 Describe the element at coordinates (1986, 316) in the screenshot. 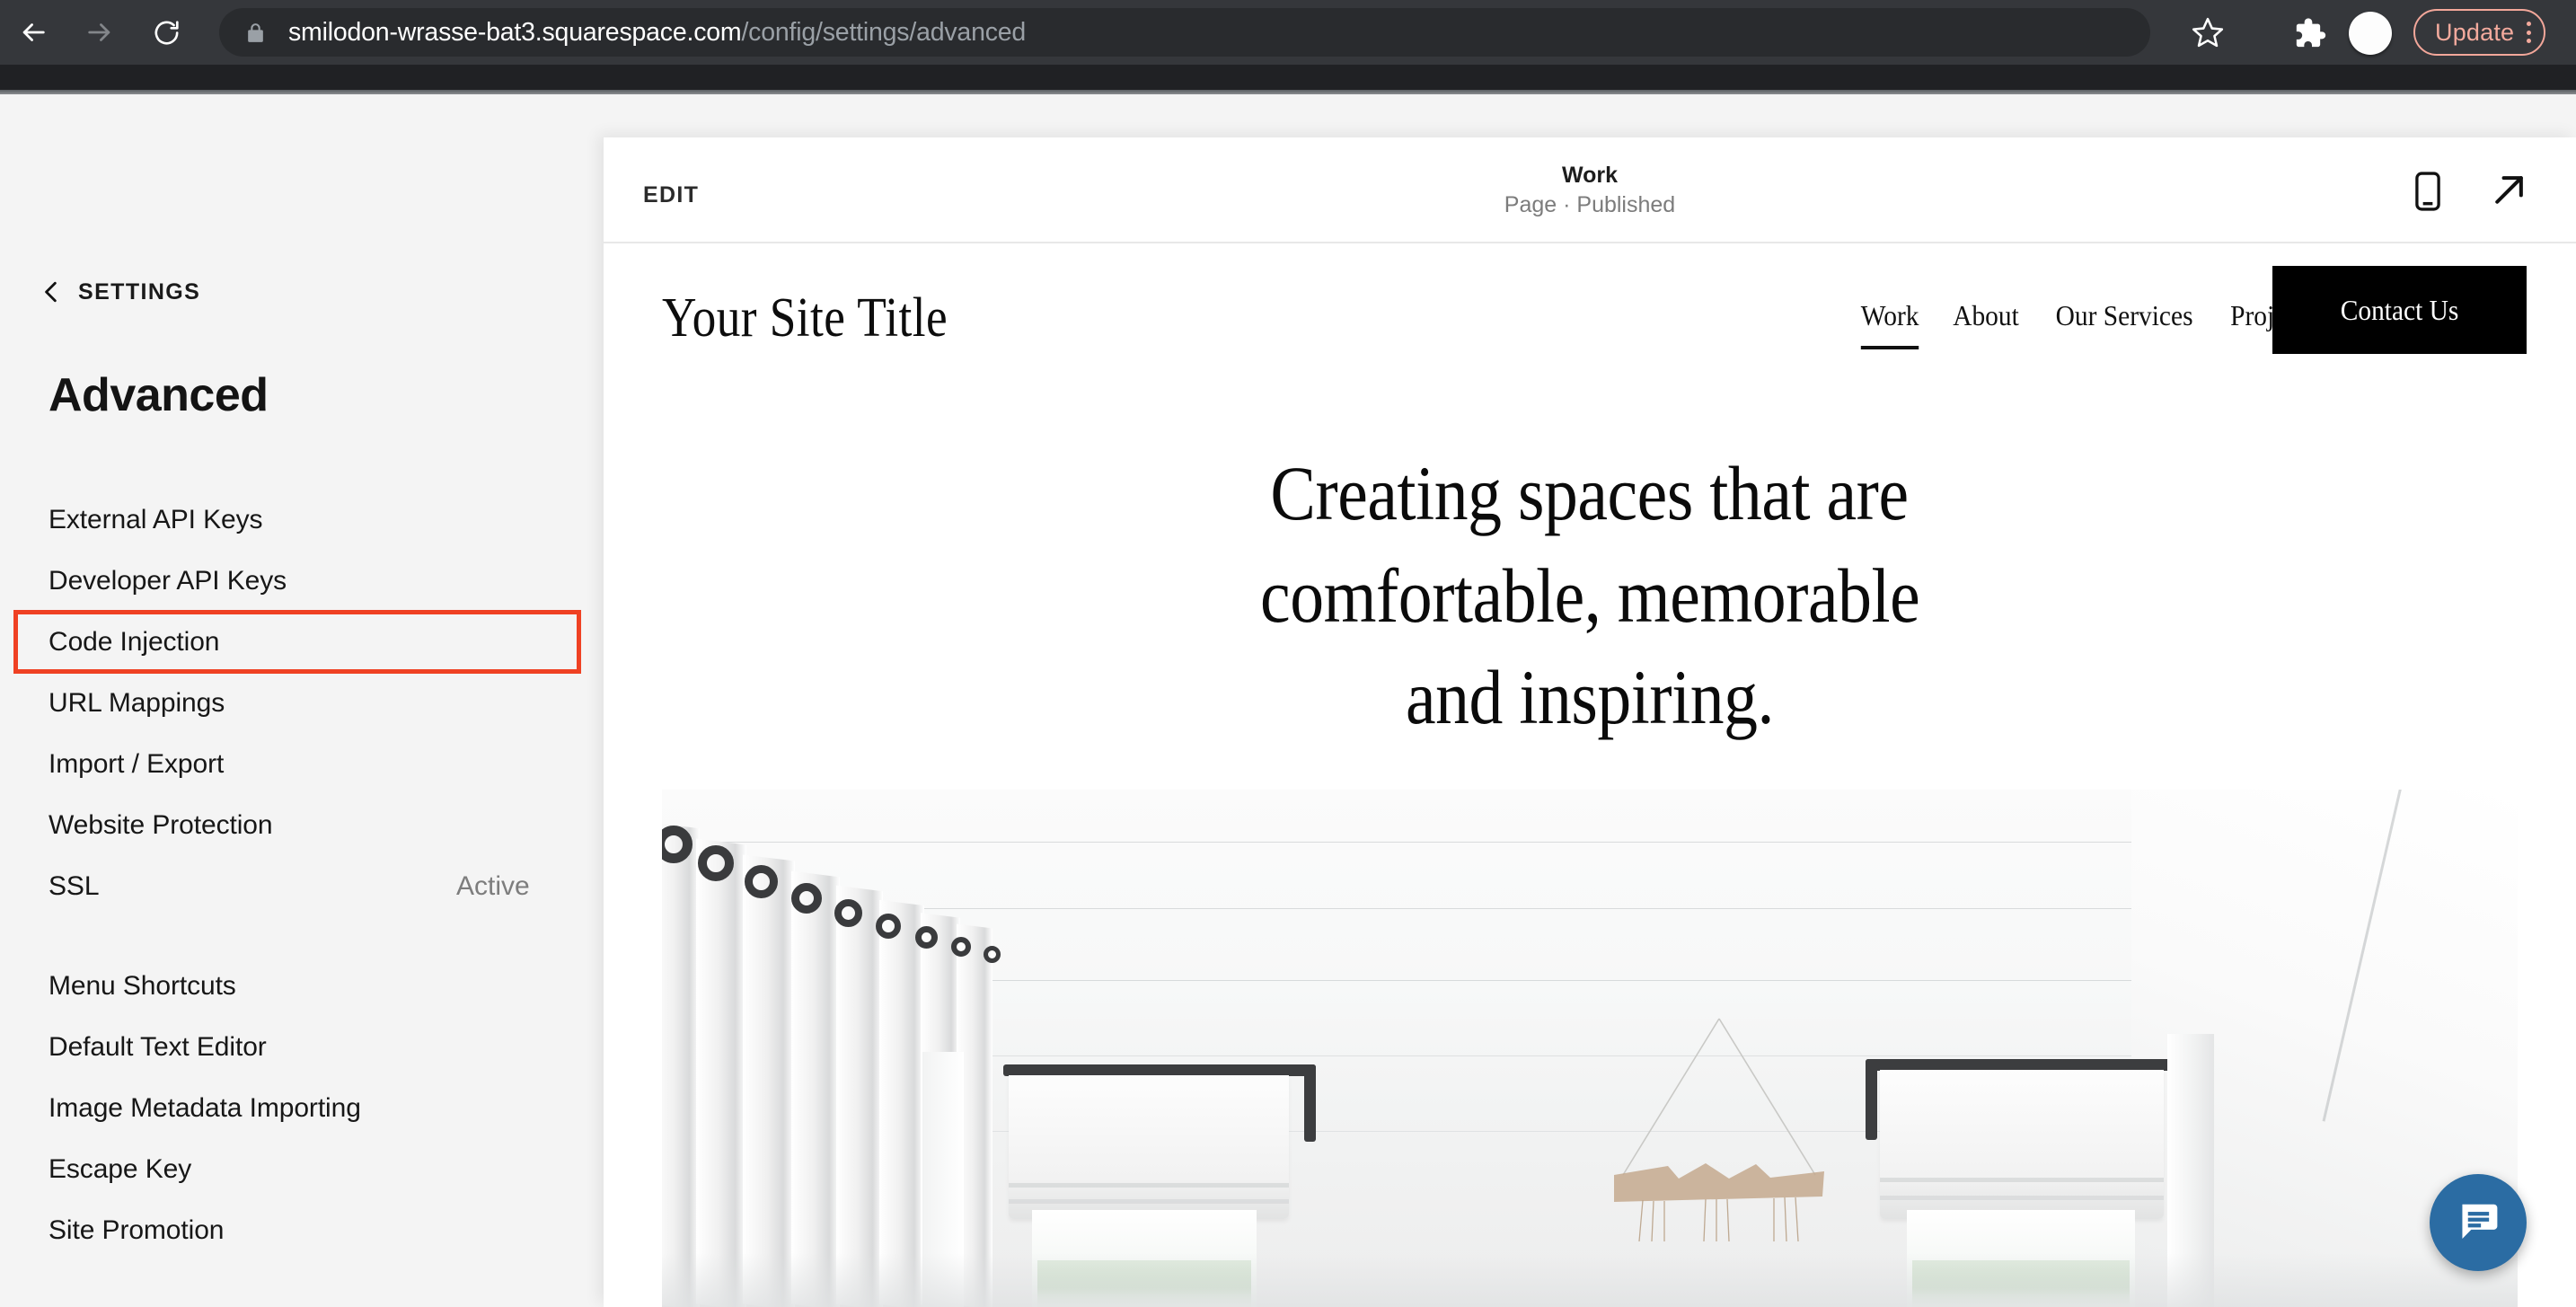

I see `site-nav-link-about: About` at that location.